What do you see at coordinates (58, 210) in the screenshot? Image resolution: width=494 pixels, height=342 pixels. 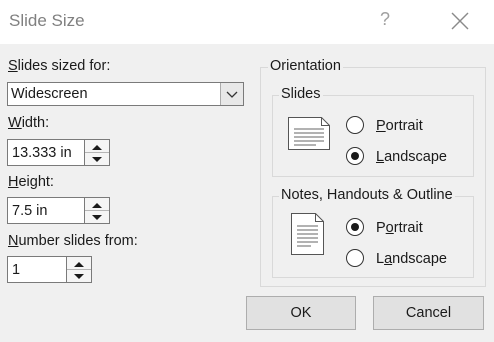 I see `height-field: 7.5 in` at bounding box center [58, 210].